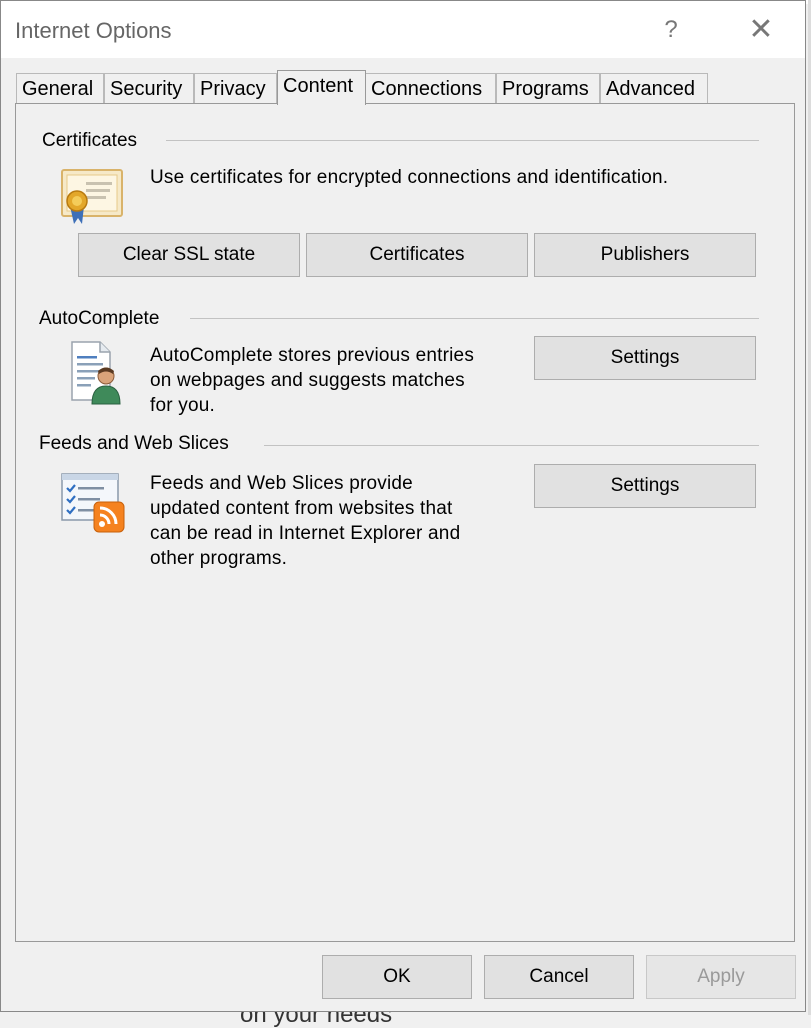 The image size is (811, 1028). Describe the element at coordinates (462, 140) in the screenshot. I see `certificates-divider` at that location.